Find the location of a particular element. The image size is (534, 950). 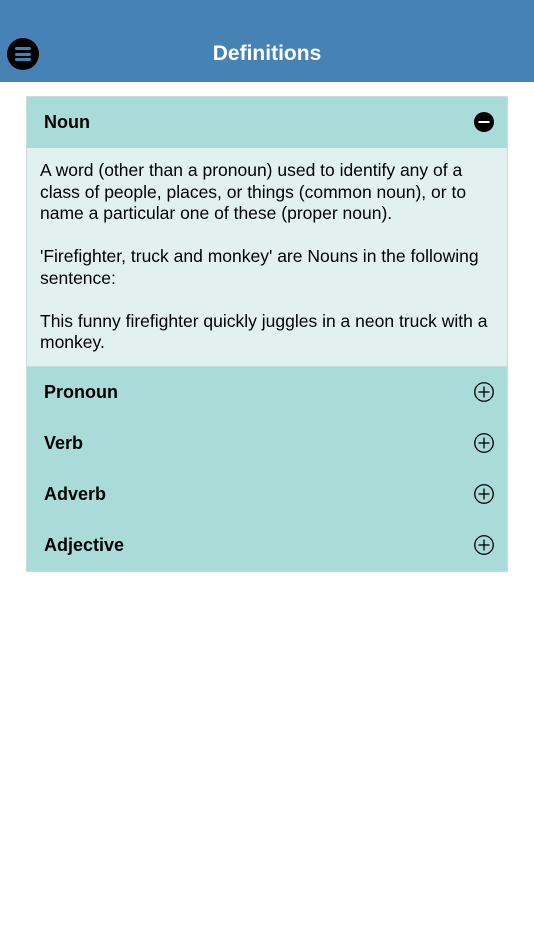

page-title: Definitions is located at coordinates (267, 53).